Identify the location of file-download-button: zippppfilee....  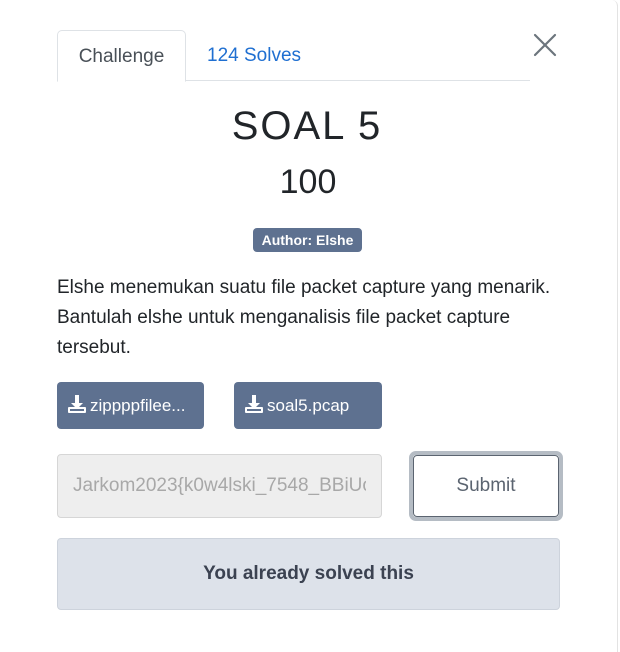
(130, 405).